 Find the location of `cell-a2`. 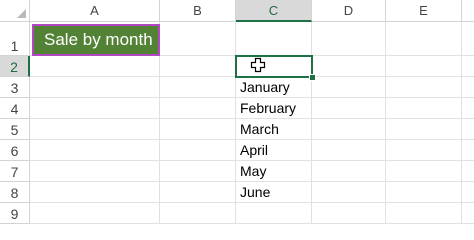

cell-a2 is located at coordinates (95, 66).